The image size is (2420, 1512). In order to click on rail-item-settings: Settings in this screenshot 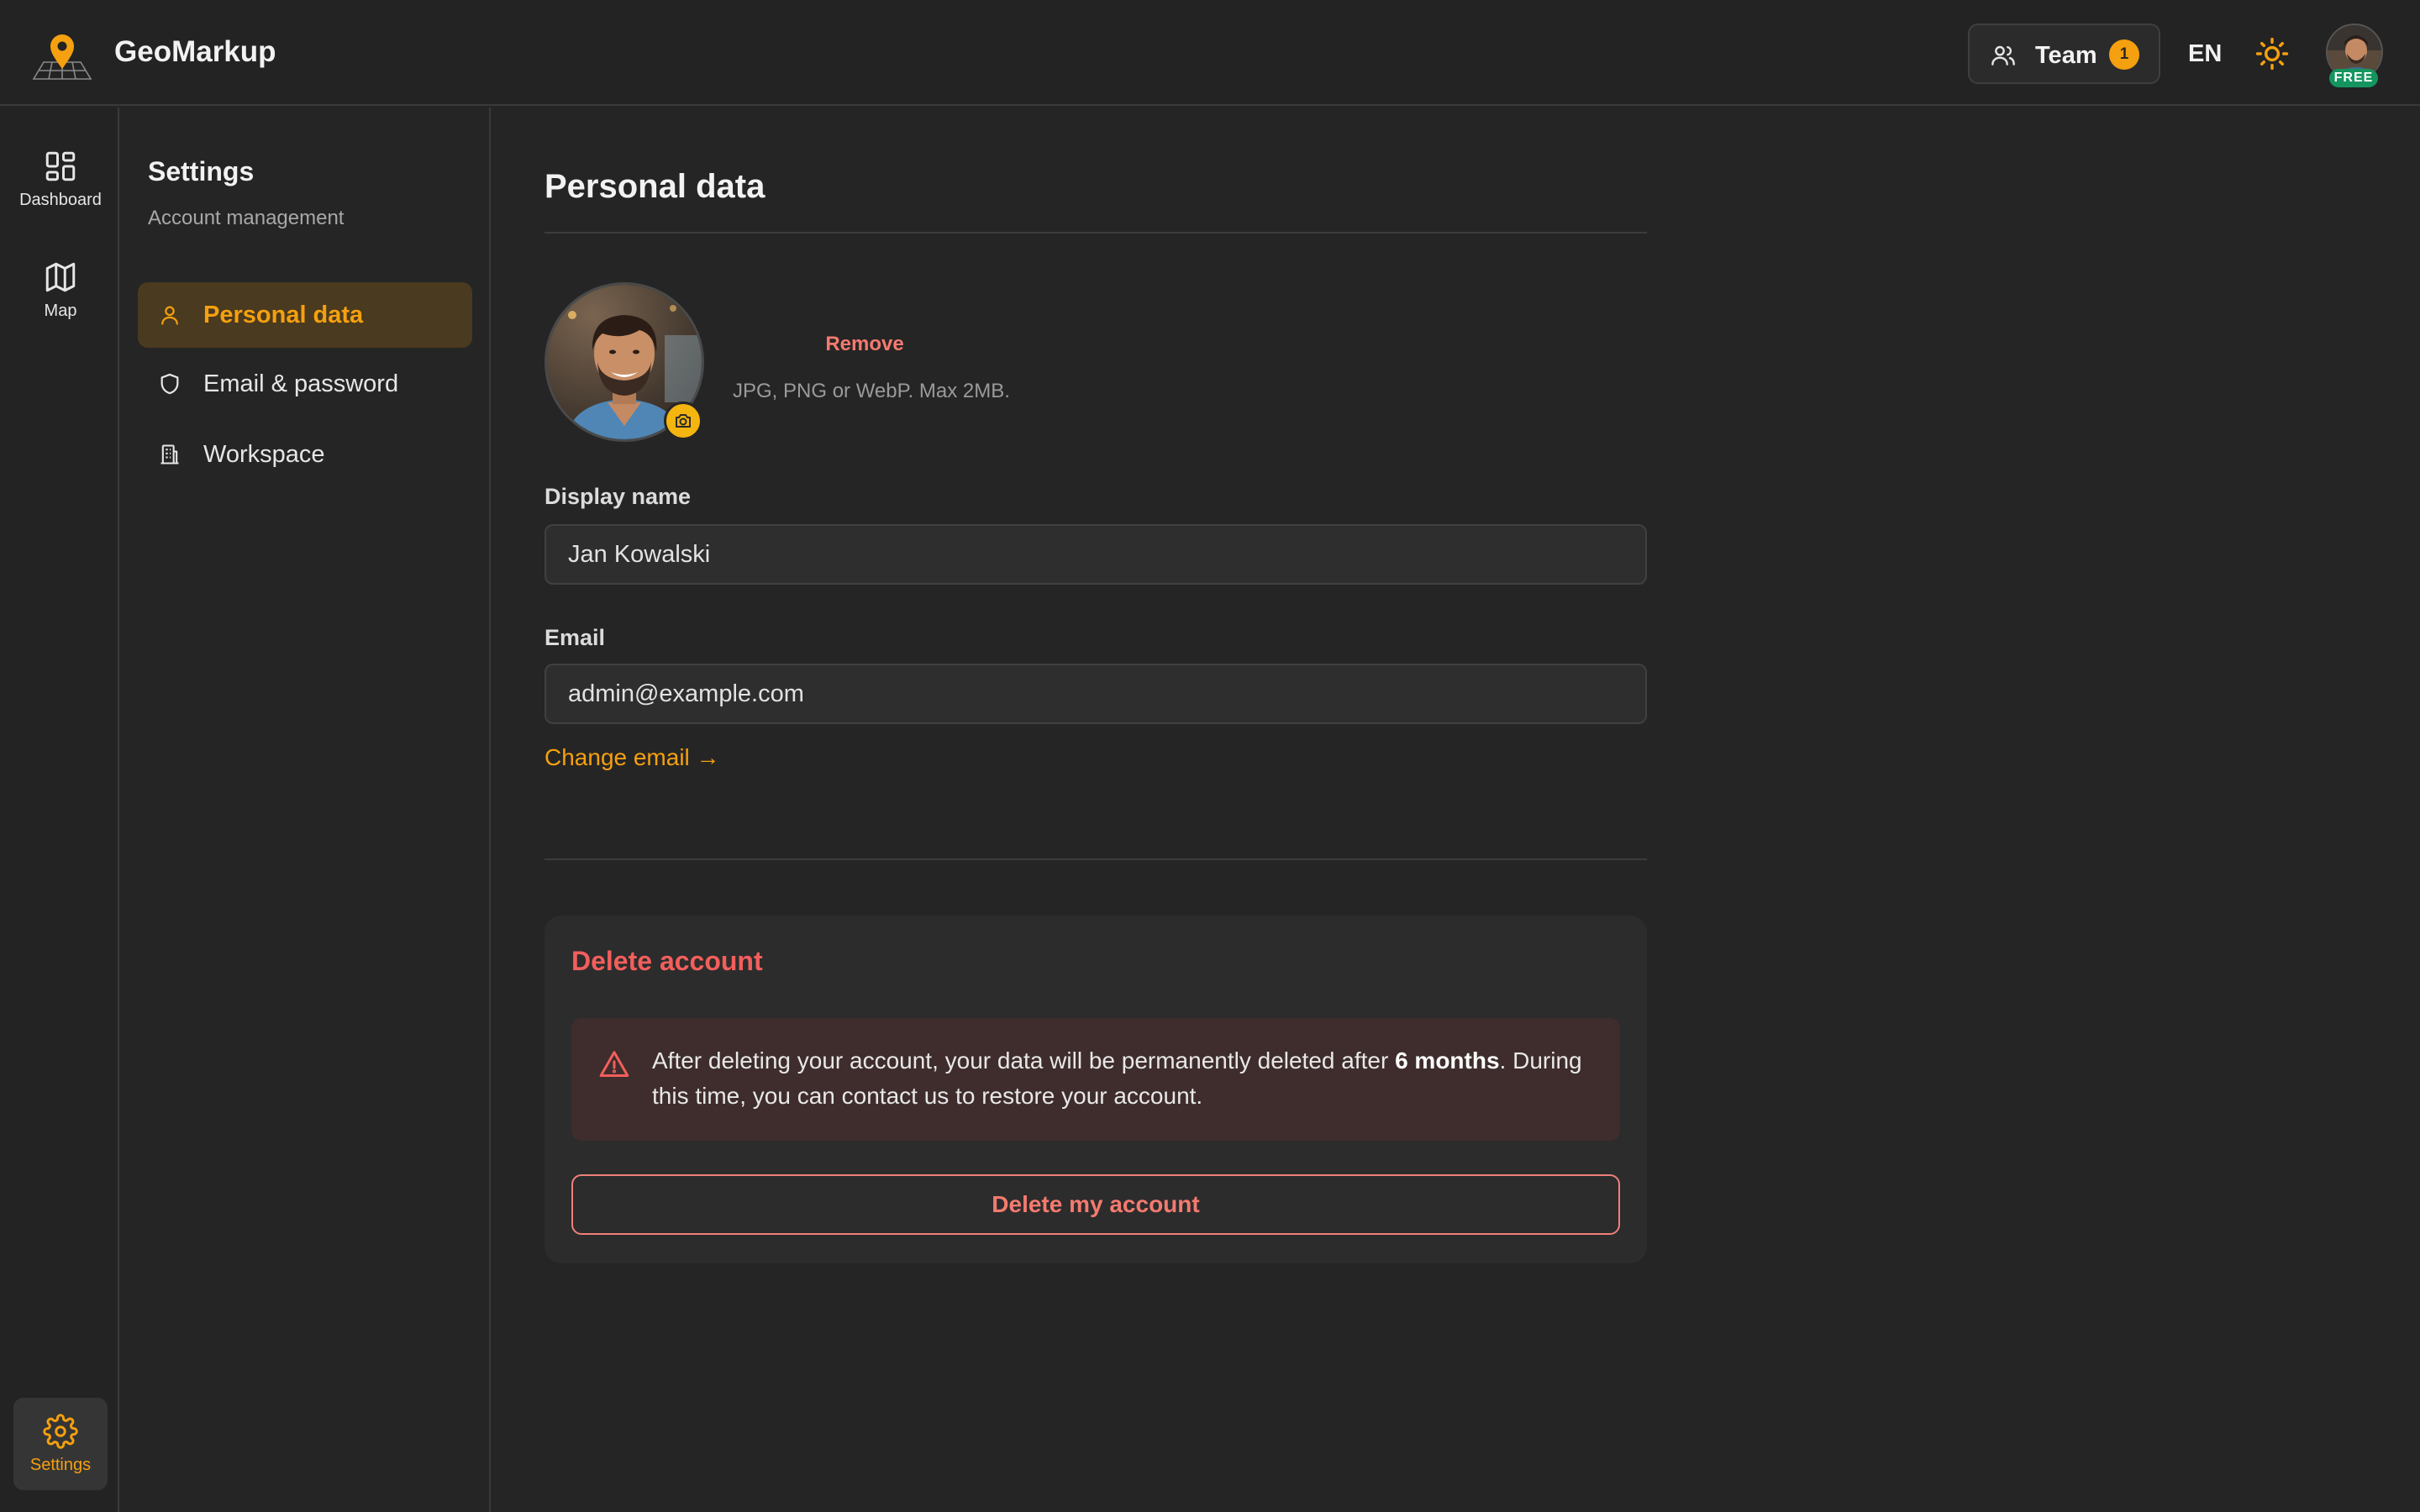, I will do `click(60, 1444)`.